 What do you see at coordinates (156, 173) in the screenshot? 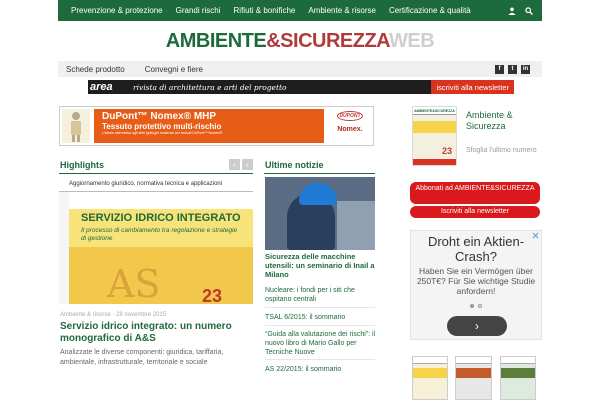
I see `highlights-divider` at bounding box center [156, 173].